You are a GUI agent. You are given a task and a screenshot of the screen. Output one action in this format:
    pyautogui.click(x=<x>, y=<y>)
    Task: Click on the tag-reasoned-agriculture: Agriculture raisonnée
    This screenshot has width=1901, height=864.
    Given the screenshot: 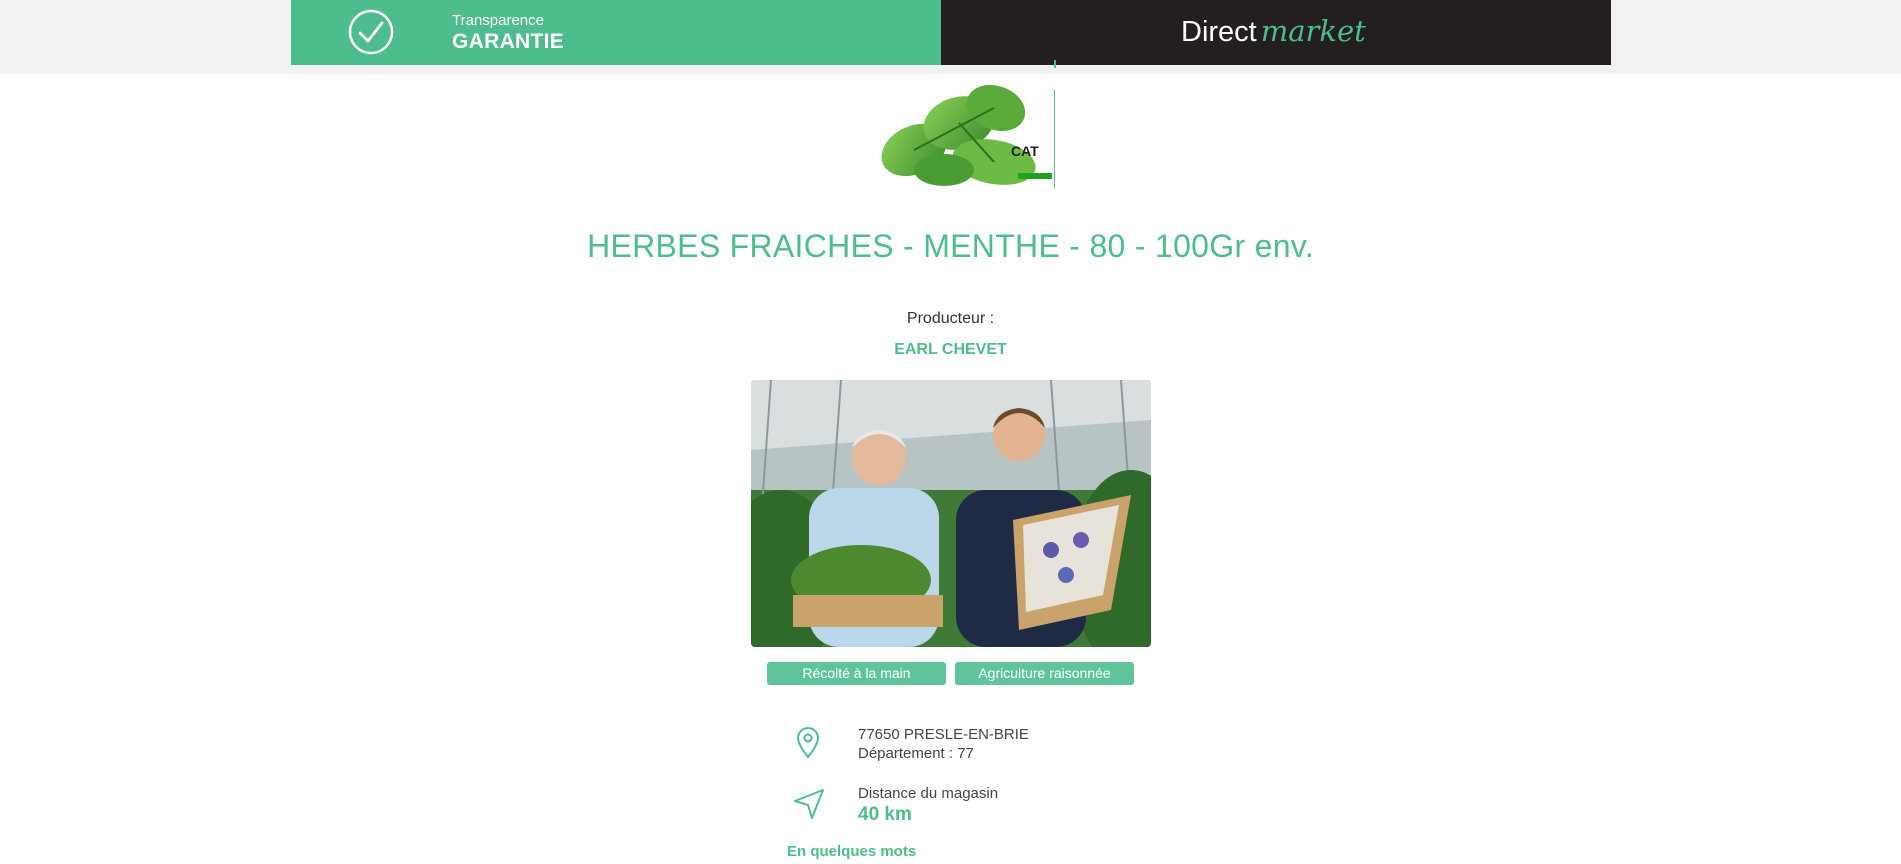 What is the action you would take?
    pyautogui.click(x=1044, y=673)
    